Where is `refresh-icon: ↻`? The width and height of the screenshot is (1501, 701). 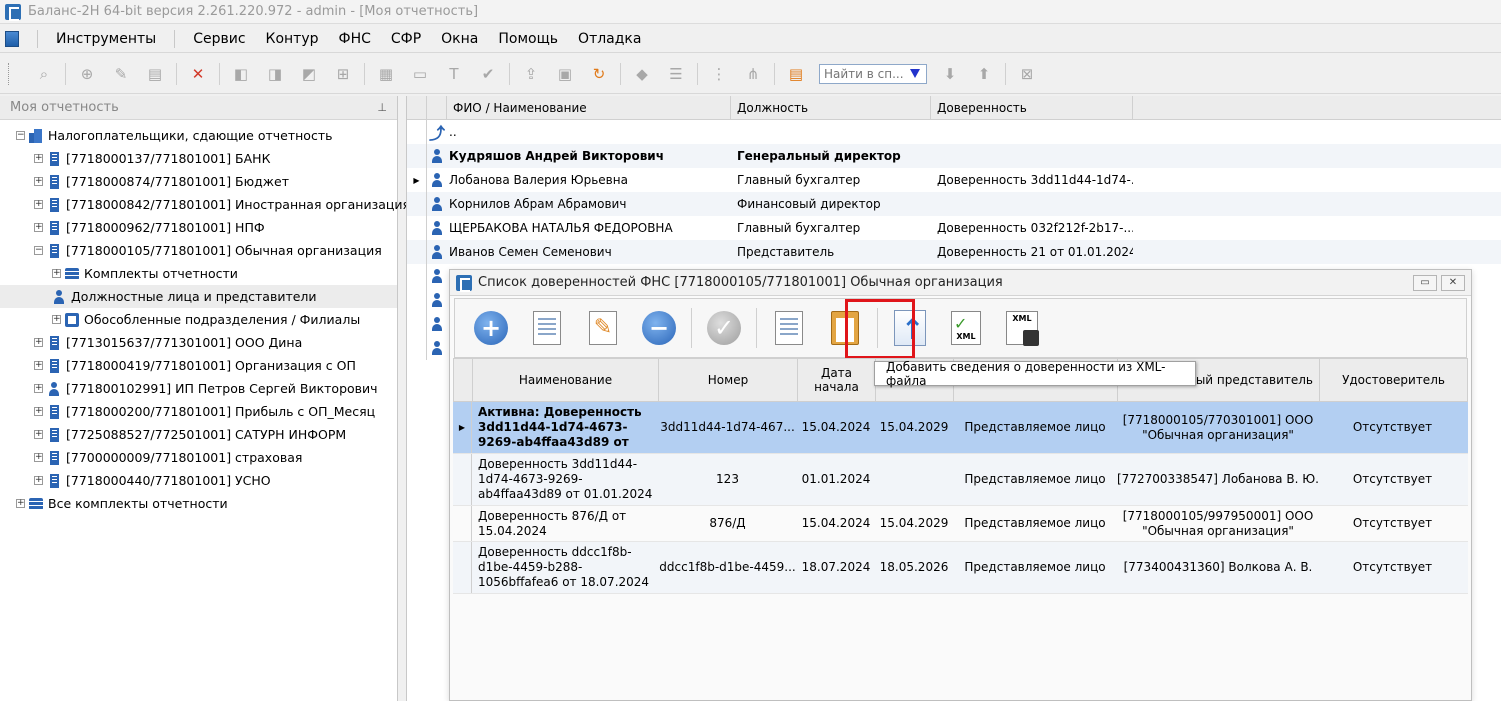 refresh-icon: ↻ is located at coordinates (599, 74).